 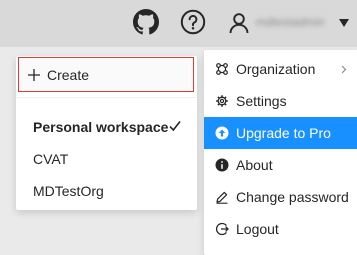 I want to click on caret-down-icon, so click(x=344, y=23).